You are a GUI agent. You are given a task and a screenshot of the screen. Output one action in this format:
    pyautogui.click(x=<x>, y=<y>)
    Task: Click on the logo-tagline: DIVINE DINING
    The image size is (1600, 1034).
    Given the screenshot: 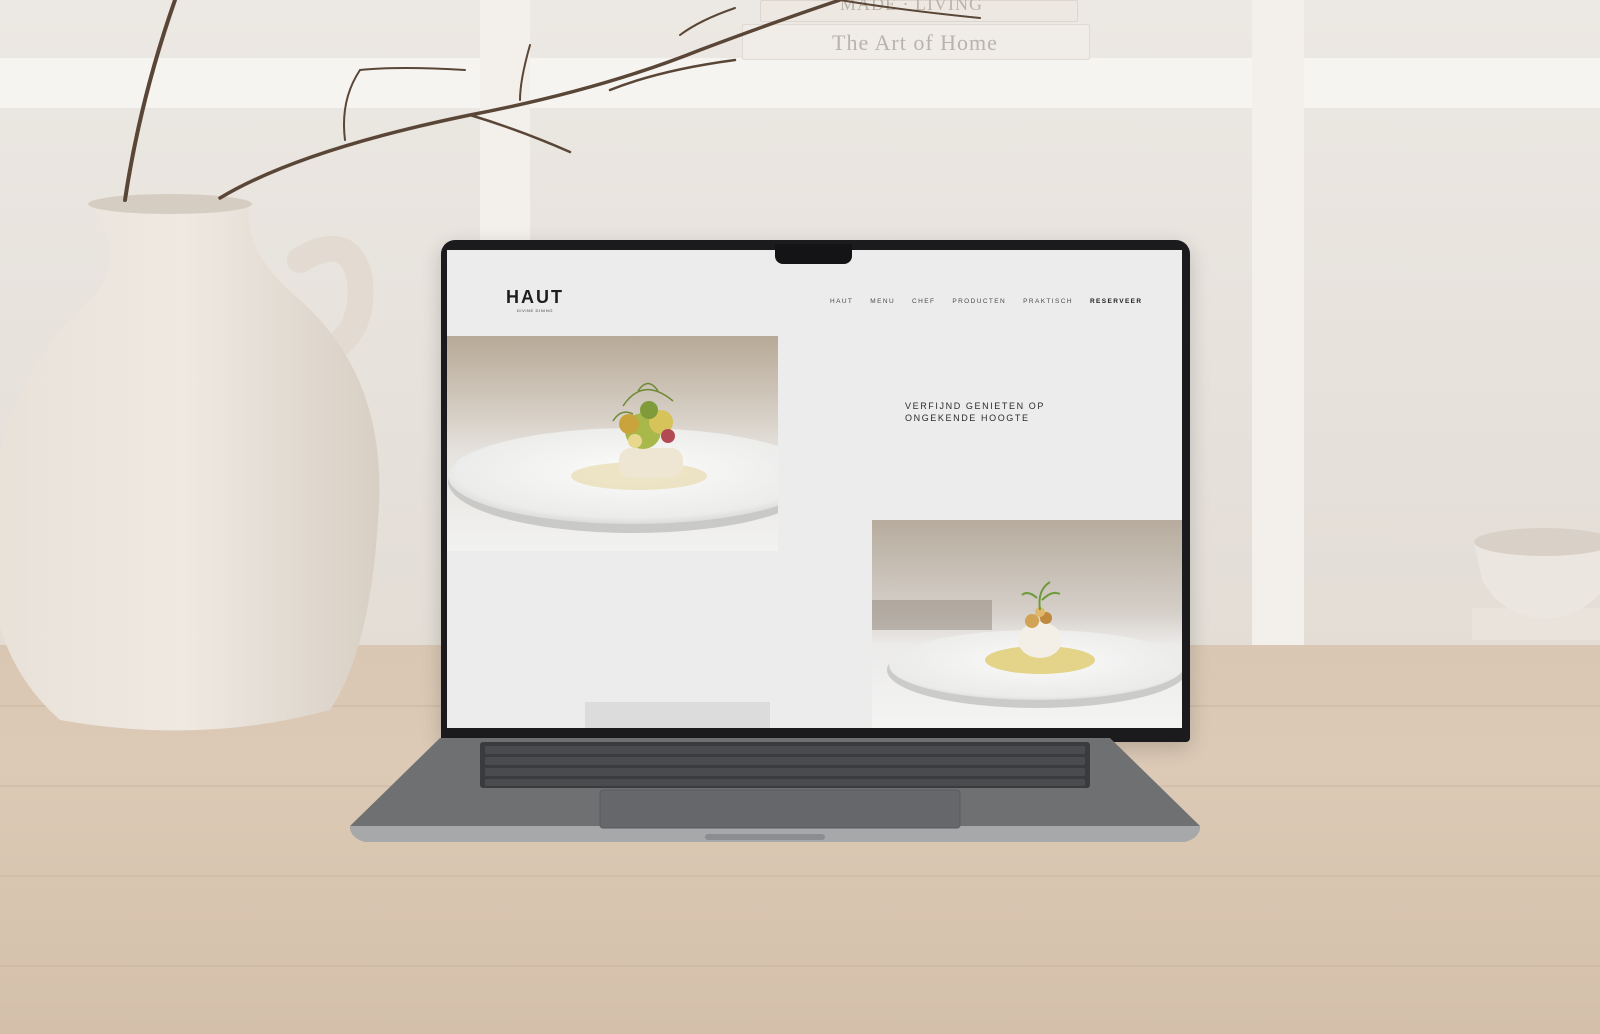 What is the action you would take?
    pyautogui.click(x=535, y=310)
    